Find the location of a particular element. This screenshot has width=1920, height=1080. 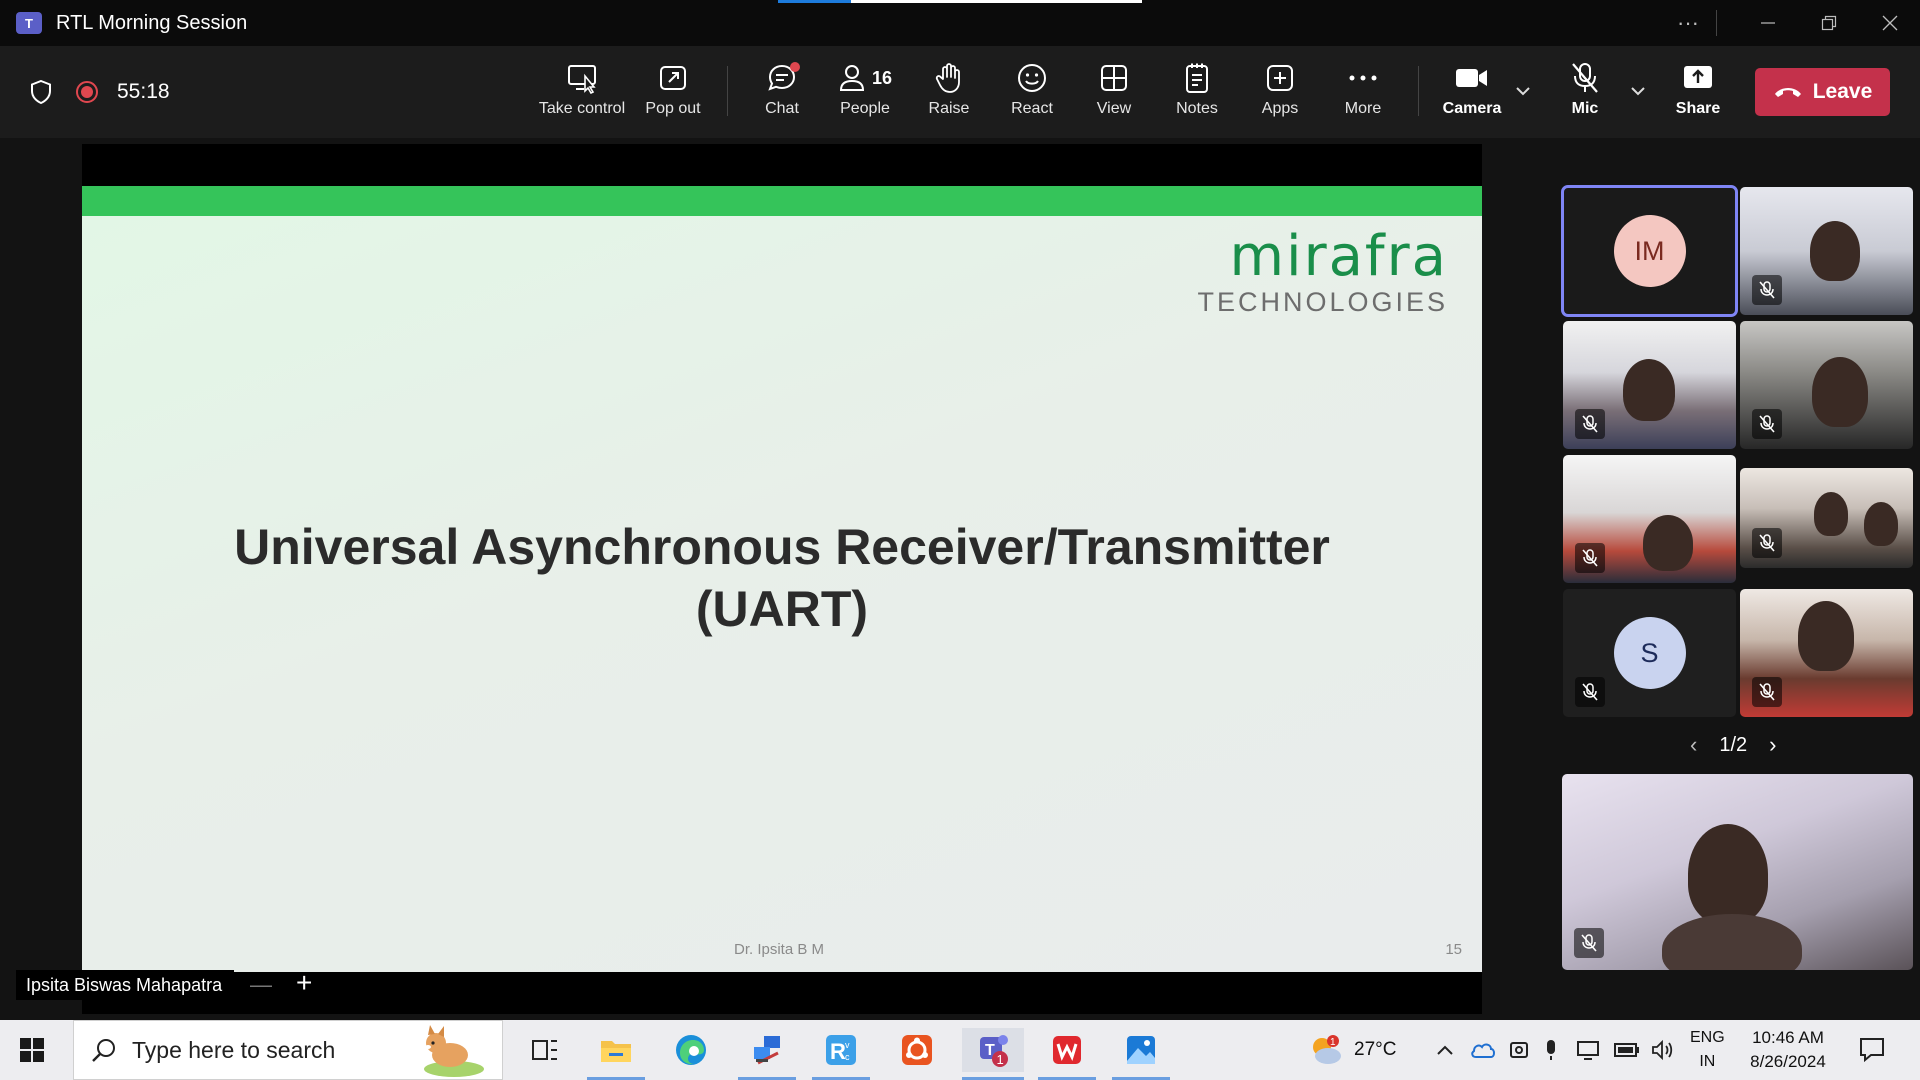

rvc-app-button: Rvc is located at coordinates (841, 1054).